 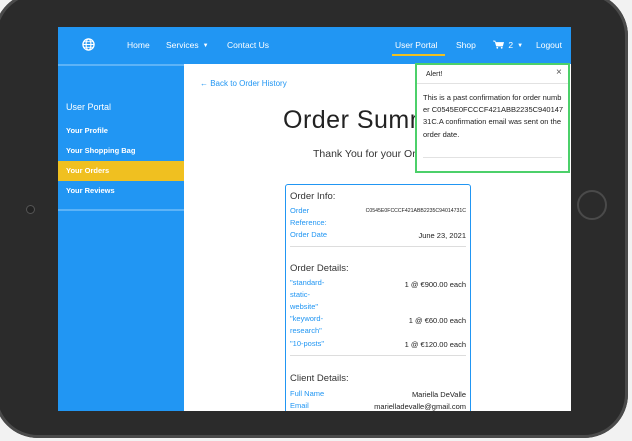 What do you see at coordinates (435, 284) in the screenshot?
I see `order-item-price: 1 @ €900.00 each` at bounding box center [435, 284].